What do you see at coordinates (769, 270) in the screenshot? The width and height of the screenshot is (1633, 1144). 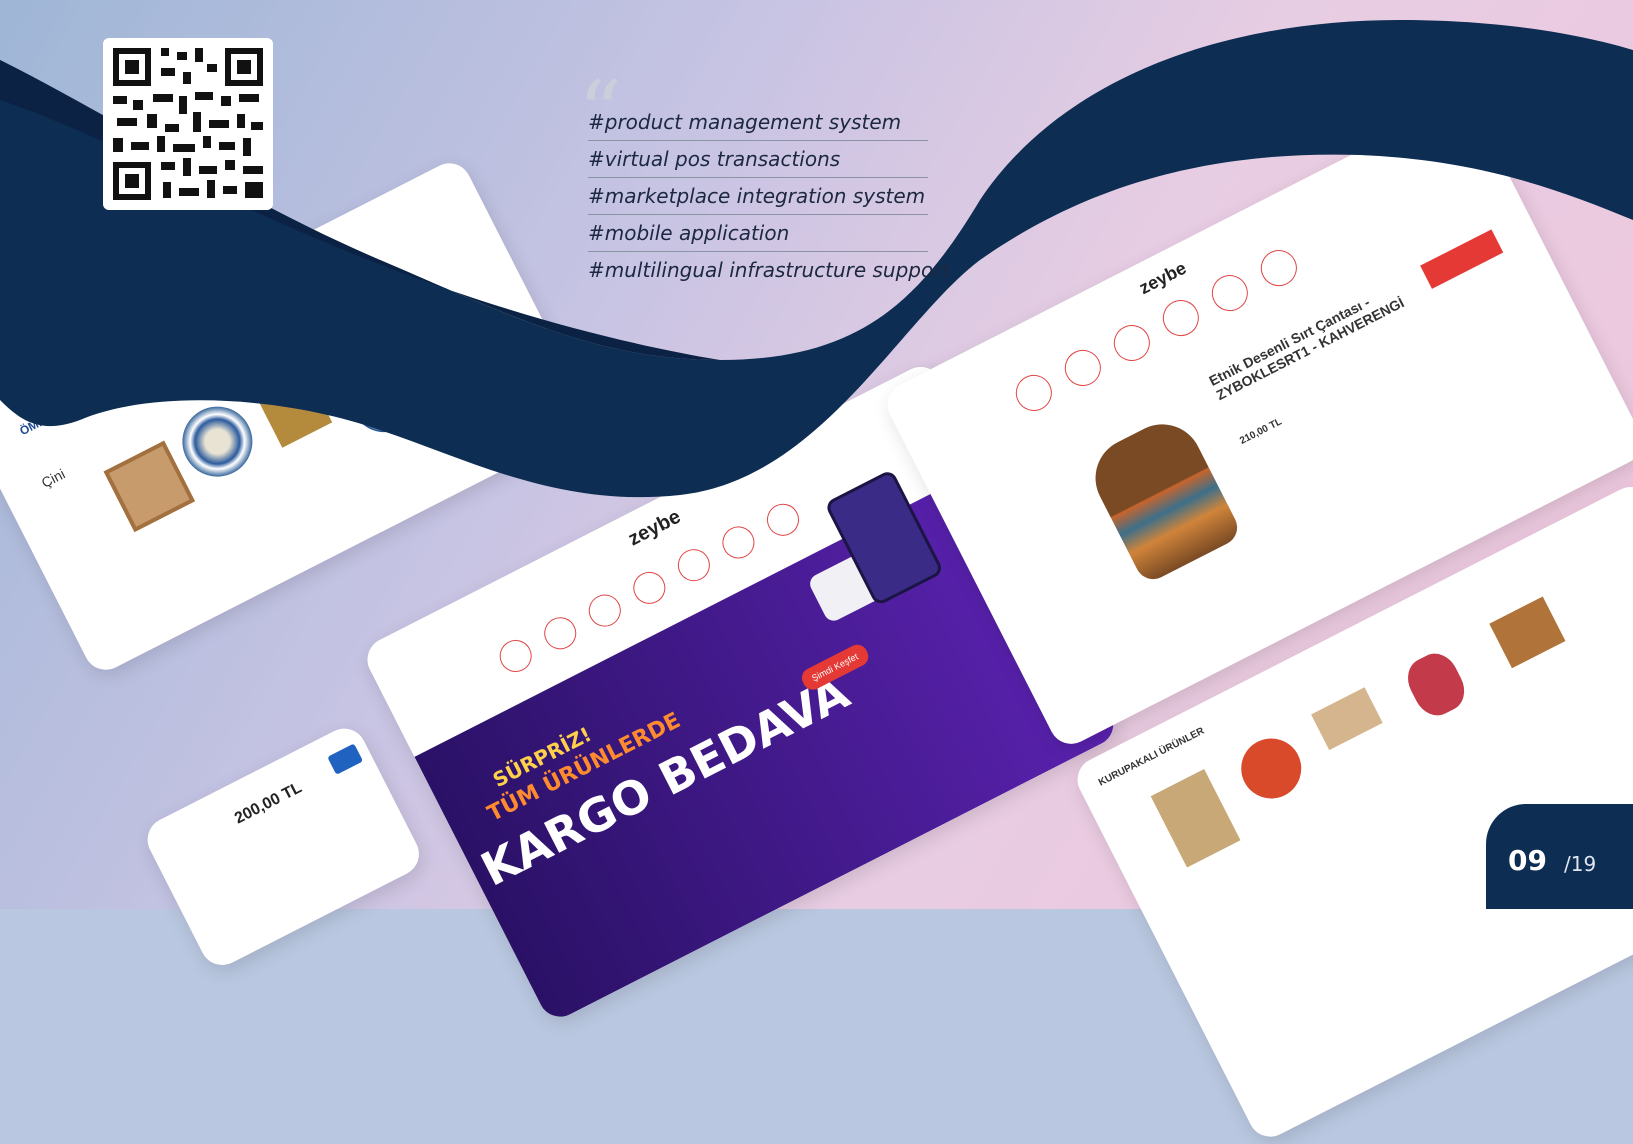 I see `feature-tag: #multilingual infrastructure support` at bounding box center [769, 270].